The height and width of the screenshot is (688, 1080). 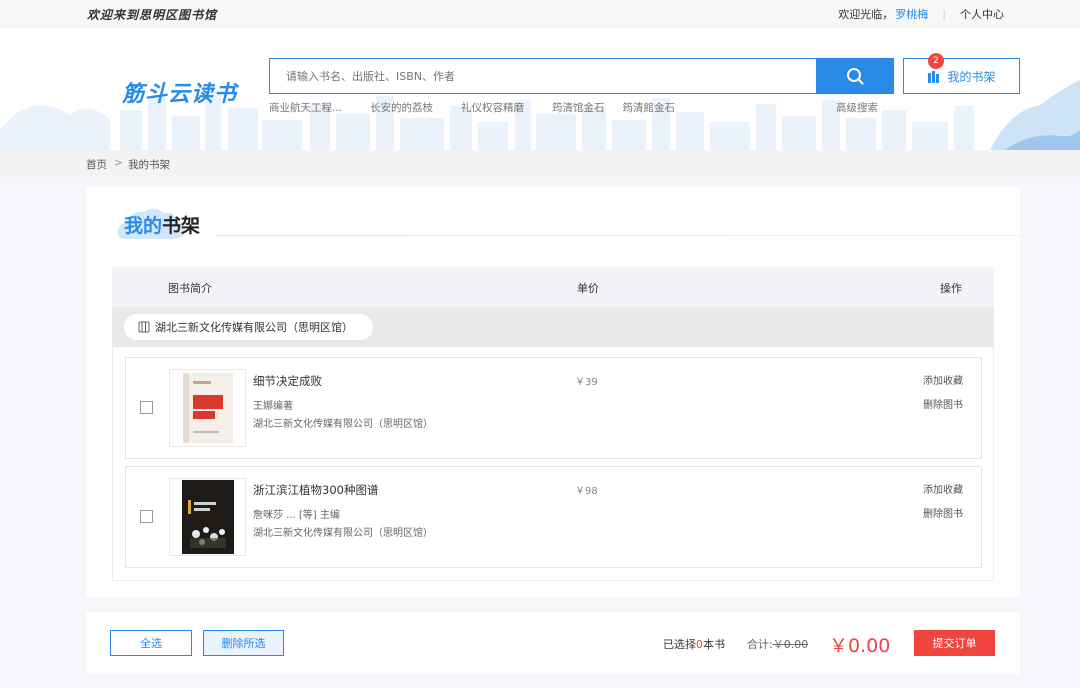 I want to click on subtotal: 合计:￥0.00, so click(x=777, y=644).